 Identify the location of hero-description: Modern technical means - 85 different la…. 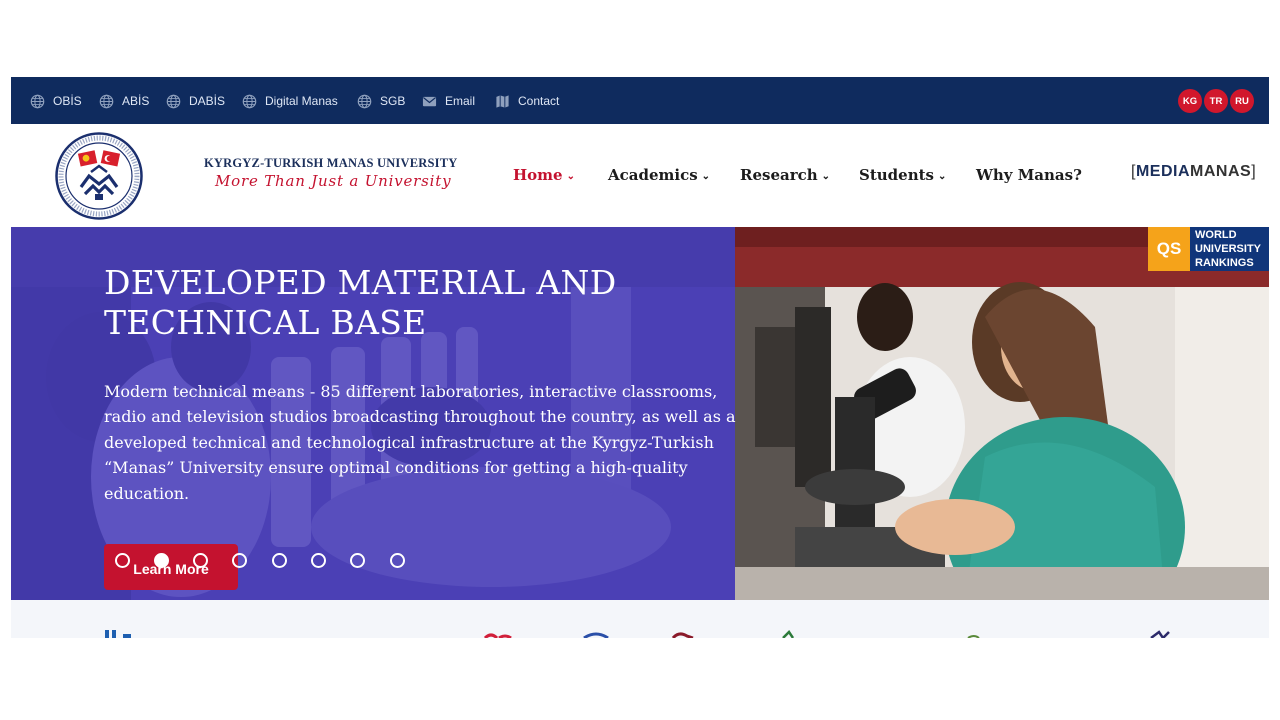
(420, 442).